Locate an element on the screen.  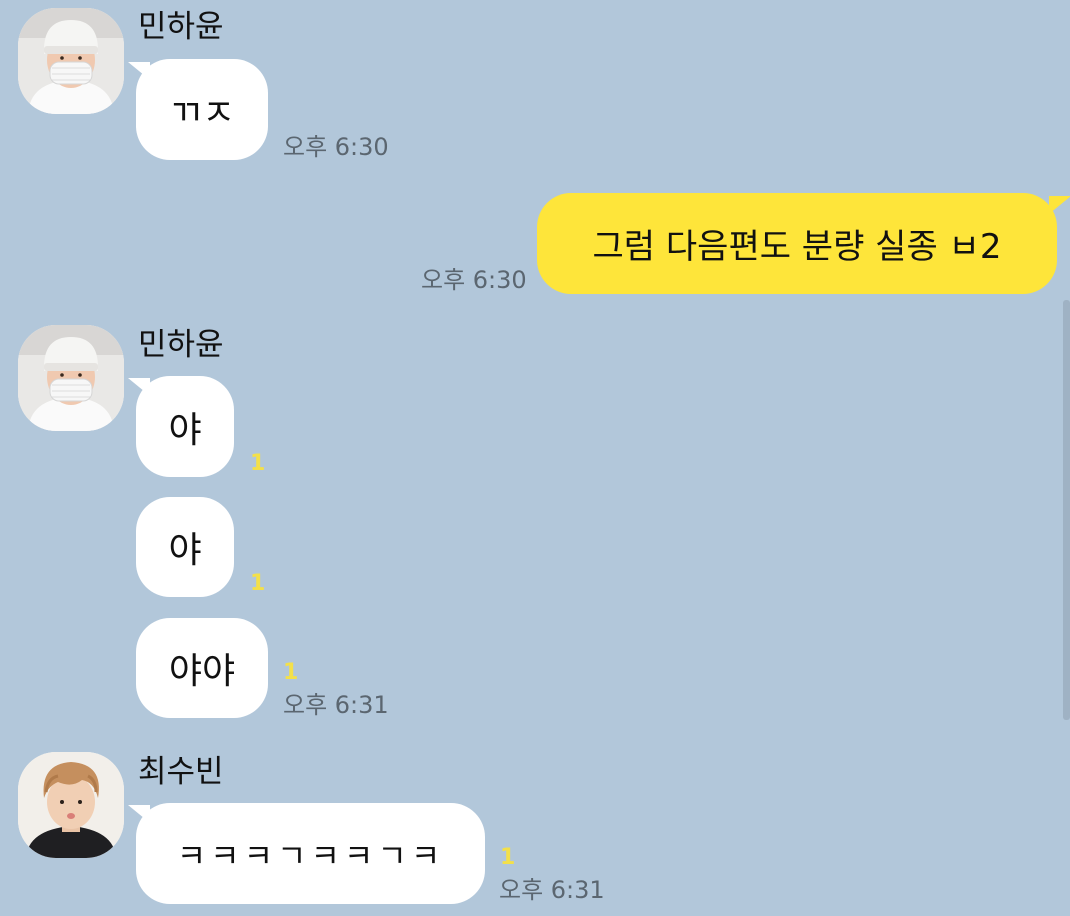
person-icon is located at coordinates (71, 805).